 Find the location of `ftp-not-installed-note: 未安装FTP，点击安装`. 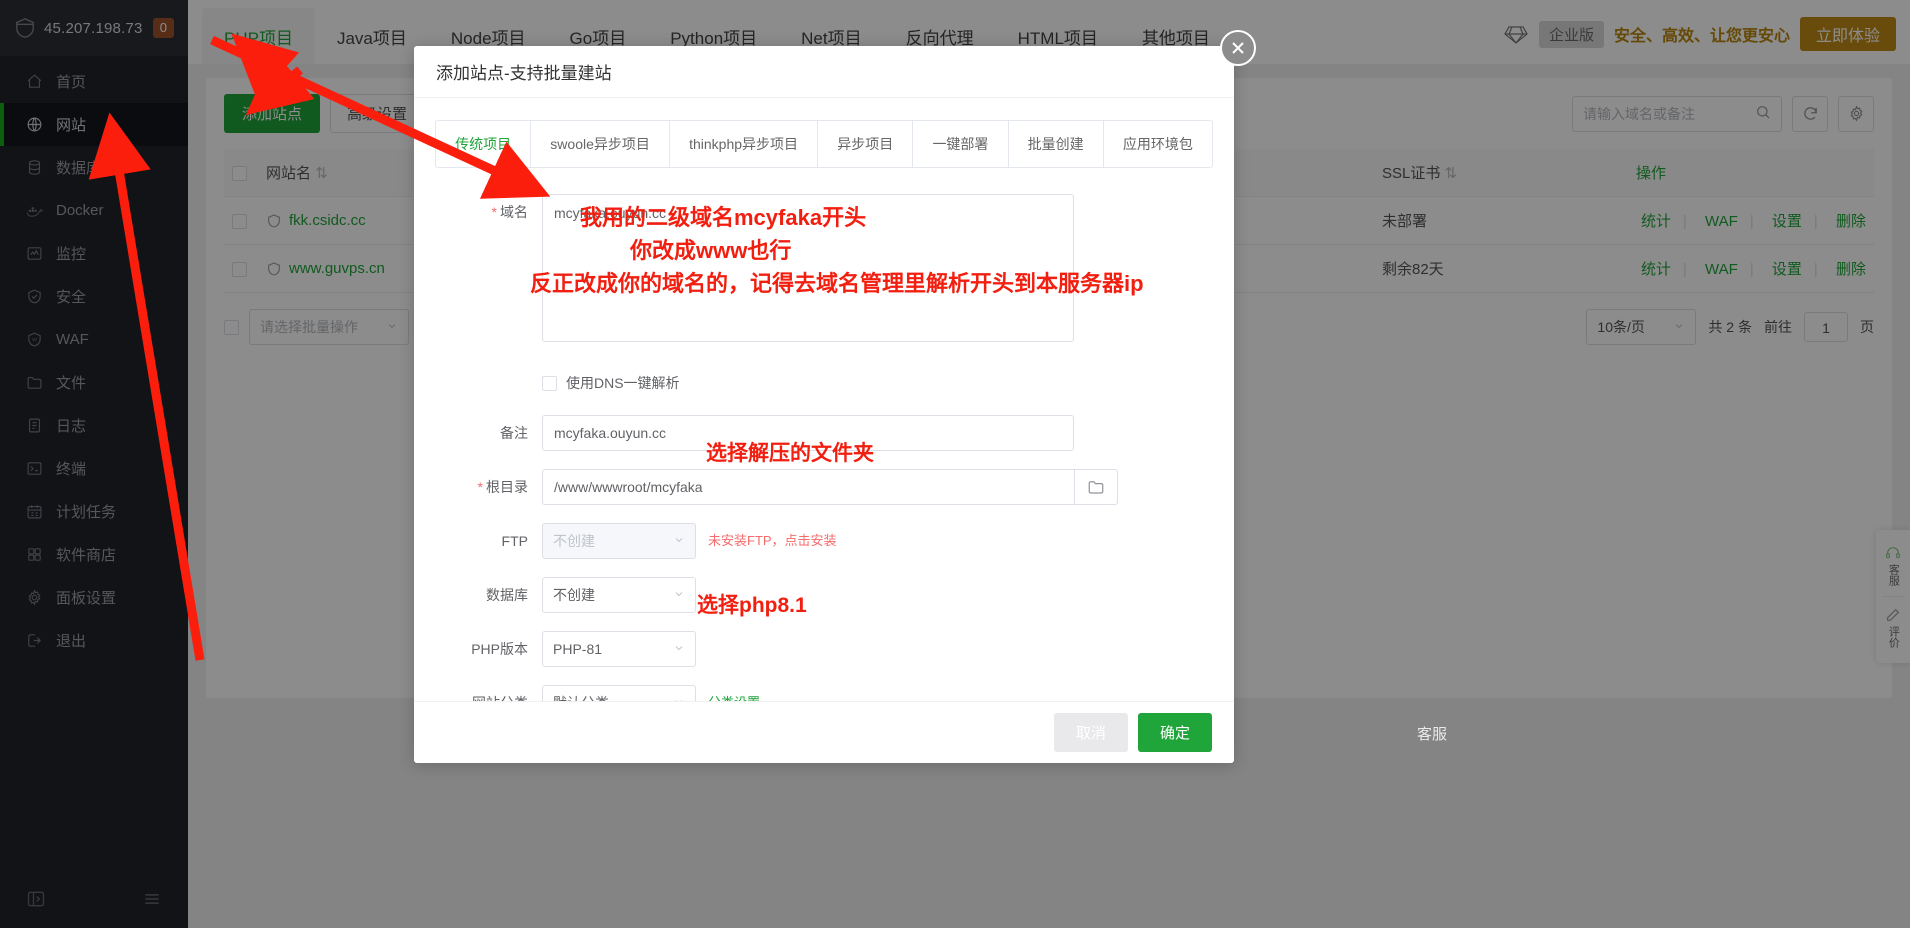

ftp-not-installed-note: 未安装FTP，点击安装 is located at coordinates (772, 541).